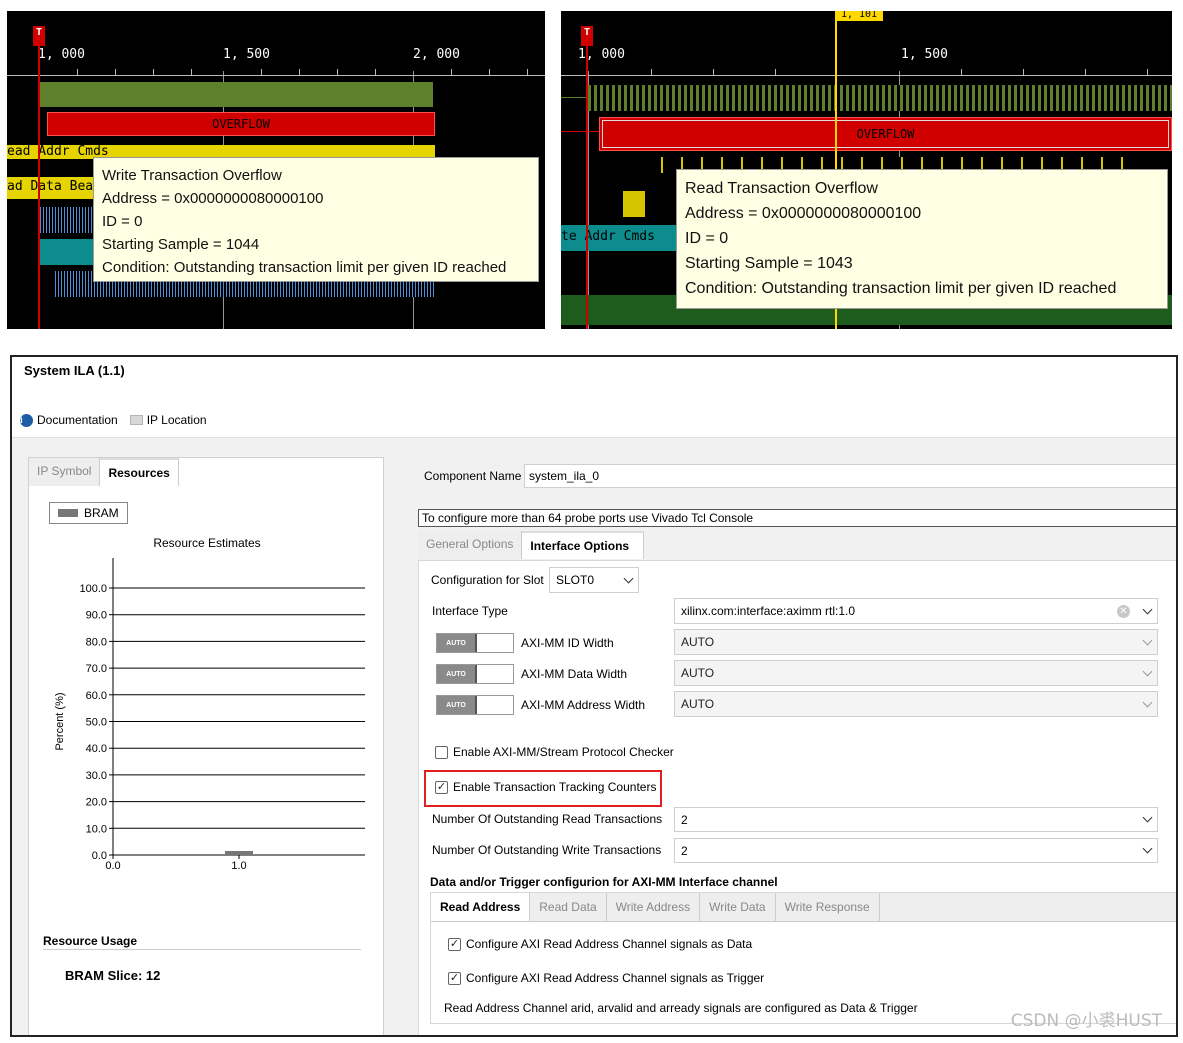  Describe the element at coordinates (441, 752) in the screenshot. I see `protocol-checker-checkbox` at that location.